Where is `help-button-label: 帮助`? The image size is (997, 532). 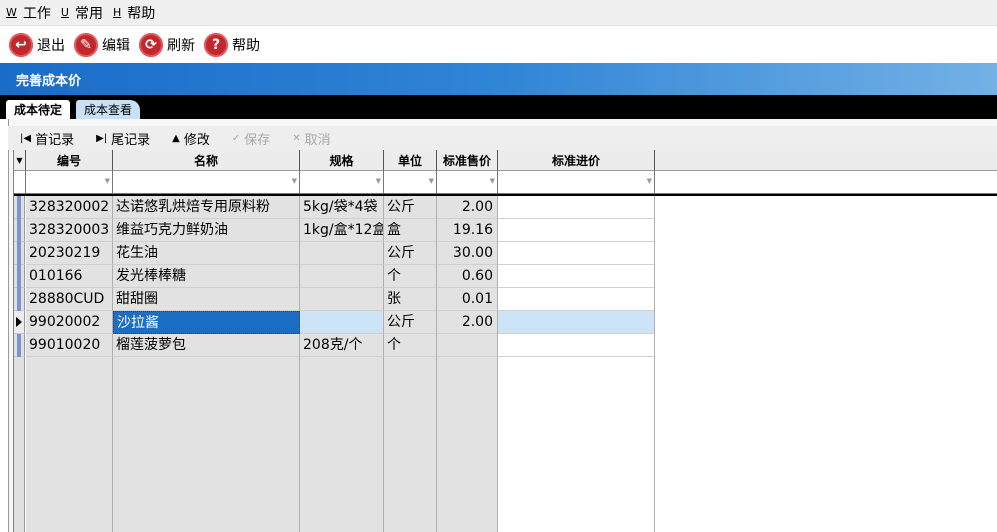 help-button-label: 帮助 is located at coordinates (246, 46).